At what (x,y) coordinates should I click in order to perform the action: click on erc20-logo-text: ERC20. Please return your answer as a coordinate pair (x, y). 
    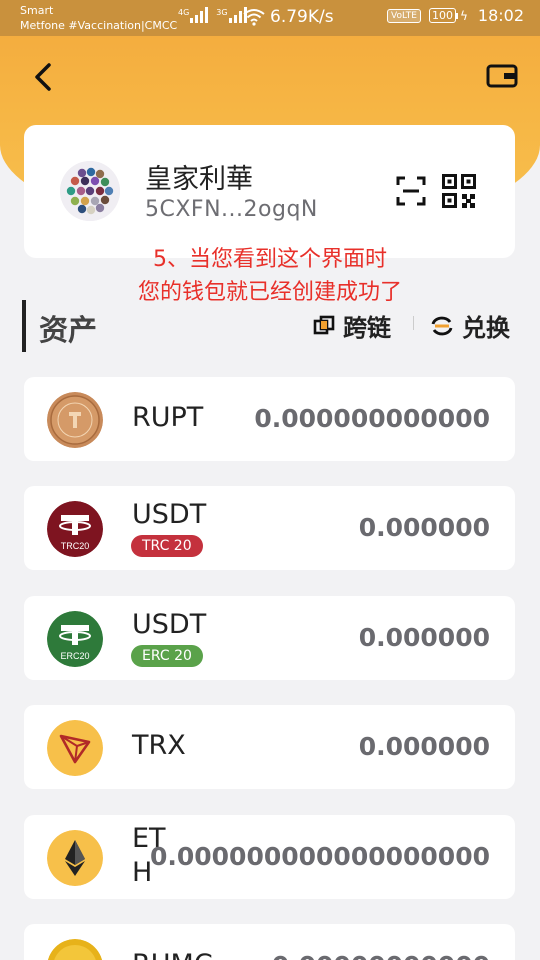
    Looking at the image, I should click on (74, 656).